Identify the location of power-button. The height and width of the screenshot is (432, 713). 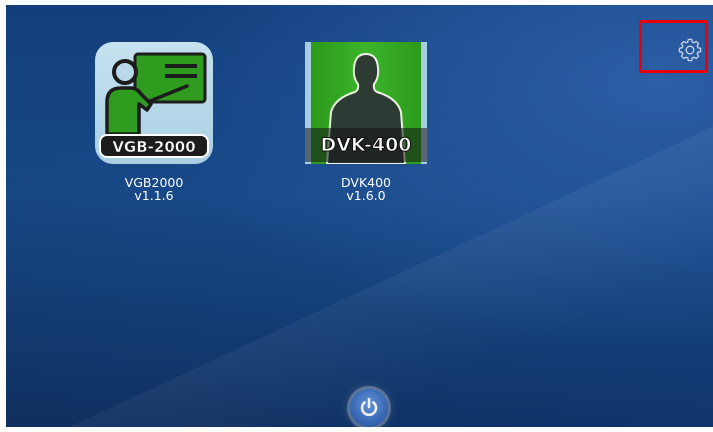
(369, 408).